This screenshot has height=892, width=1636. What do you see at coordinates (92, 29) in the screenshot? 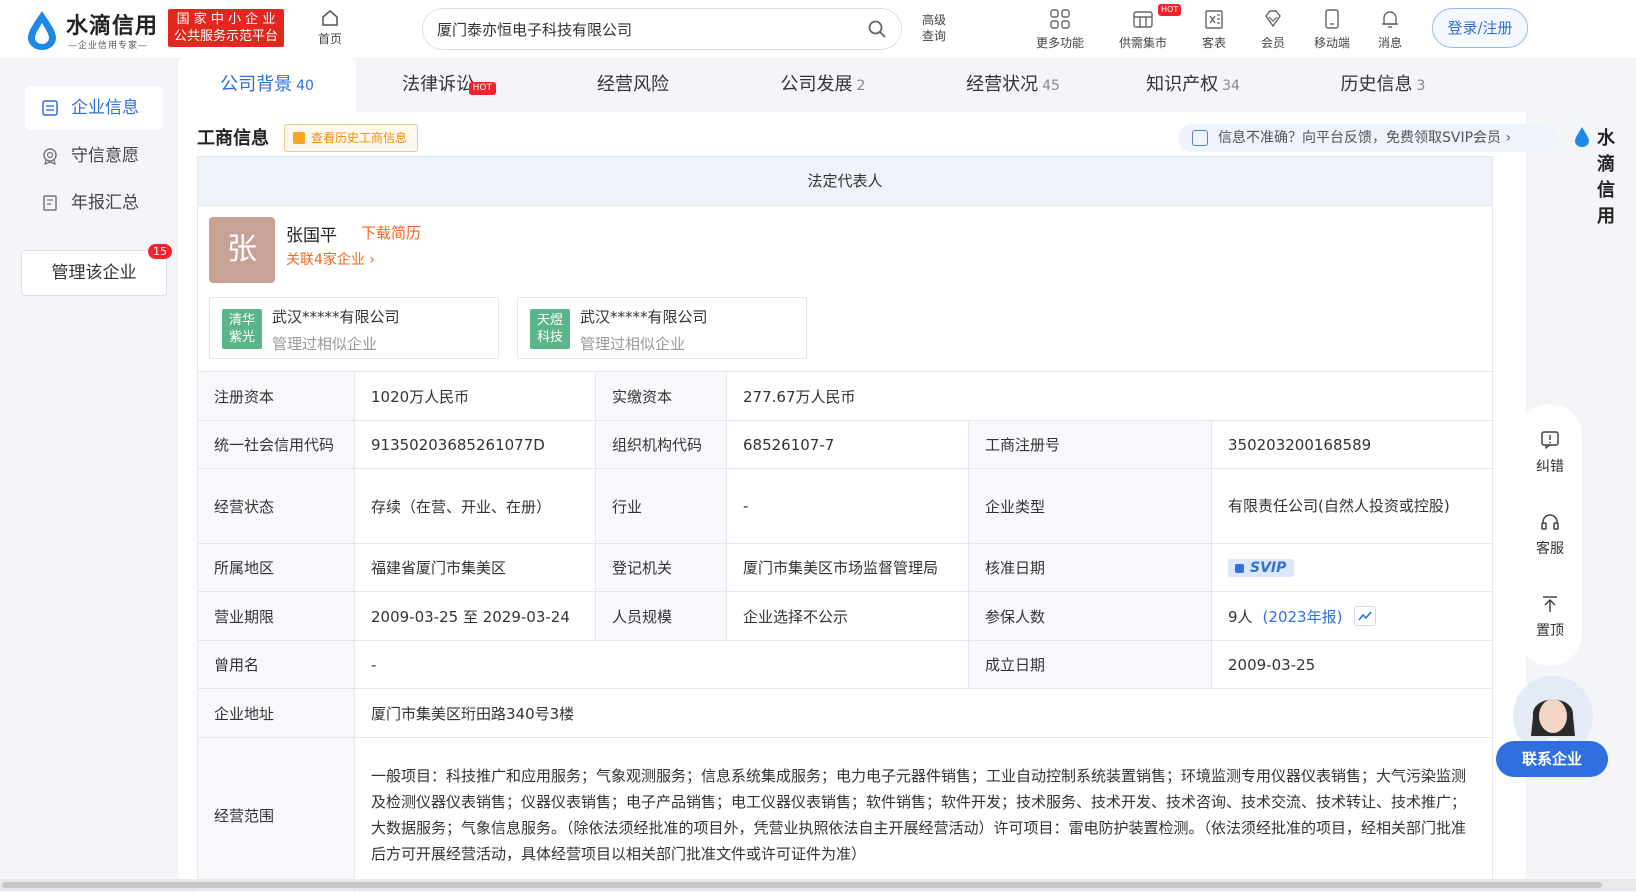
I see `logo: 水滴信用 —企业信用专家—` at bounding box center [92, 29].